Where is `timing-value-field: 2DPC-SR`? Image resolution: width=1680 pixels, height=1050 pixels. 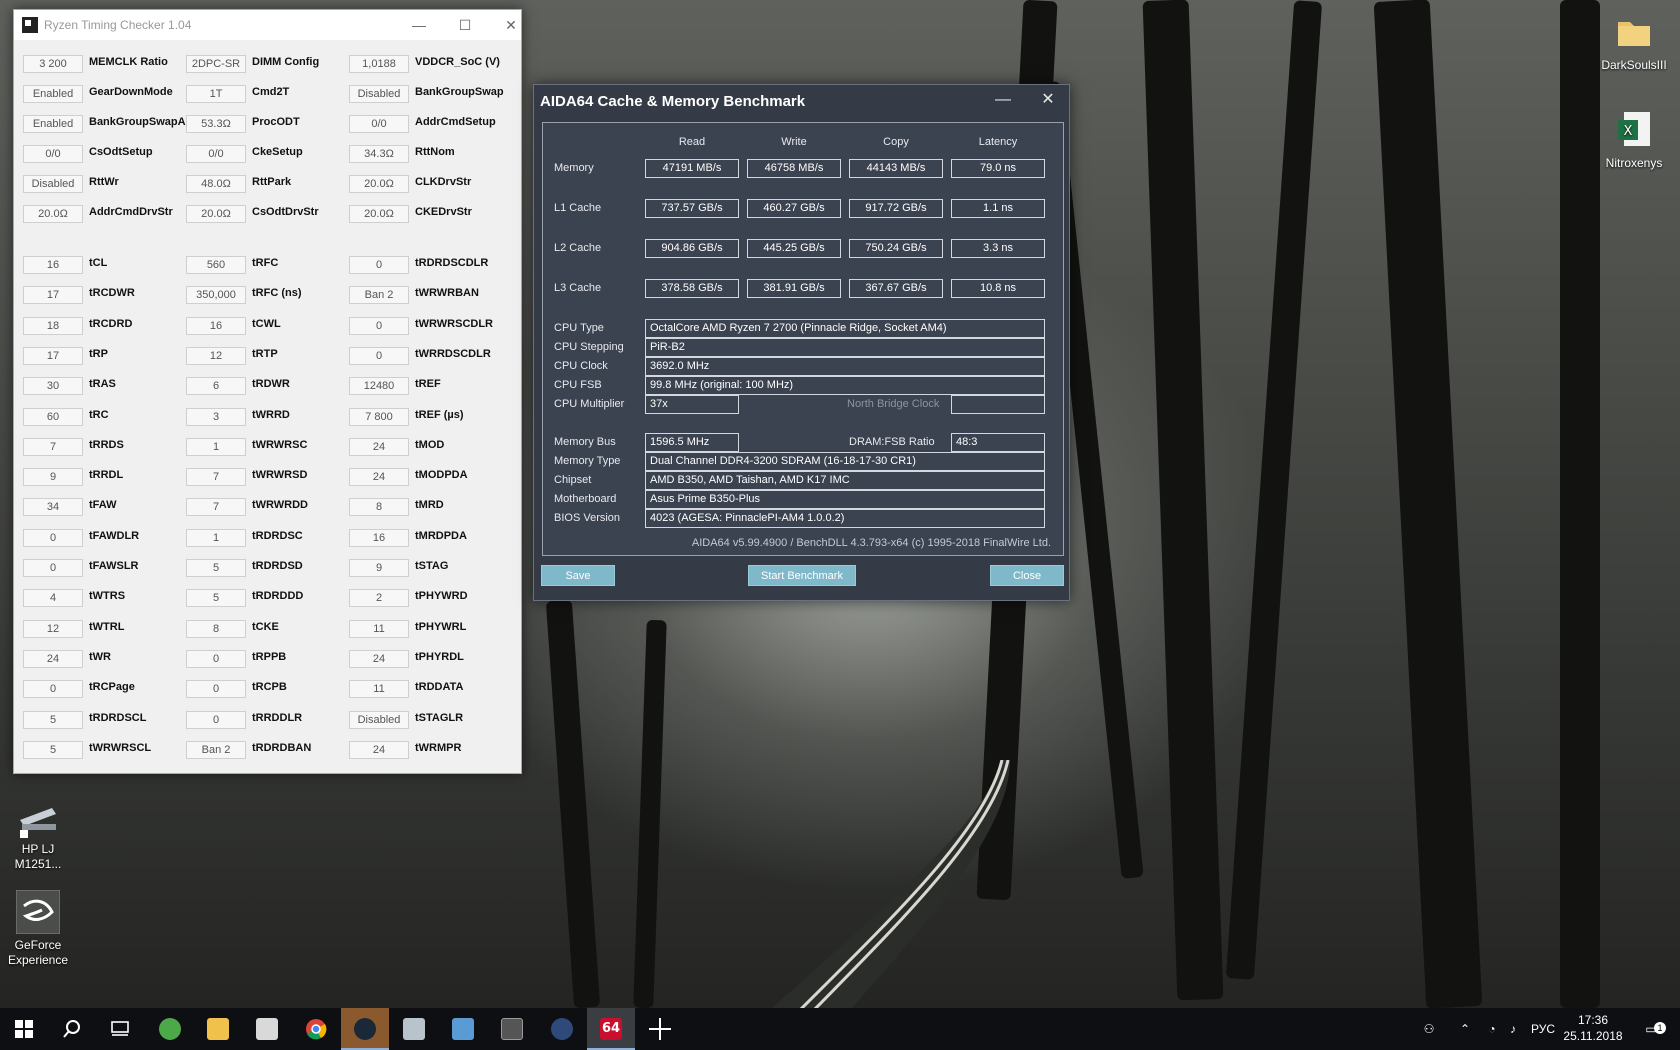 timing-value-field: 2DPC-SR is located at coordinates (216, 64).